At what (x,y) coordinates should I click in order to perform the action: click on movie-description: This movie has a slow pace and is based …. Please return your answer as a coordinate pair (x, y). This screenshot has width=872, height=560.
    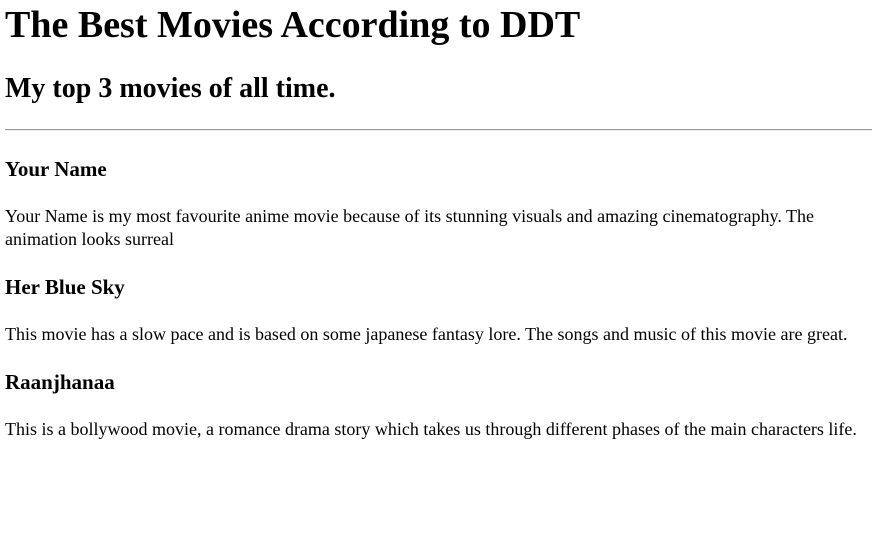
    Looking at the image, I should click on (426, 334).